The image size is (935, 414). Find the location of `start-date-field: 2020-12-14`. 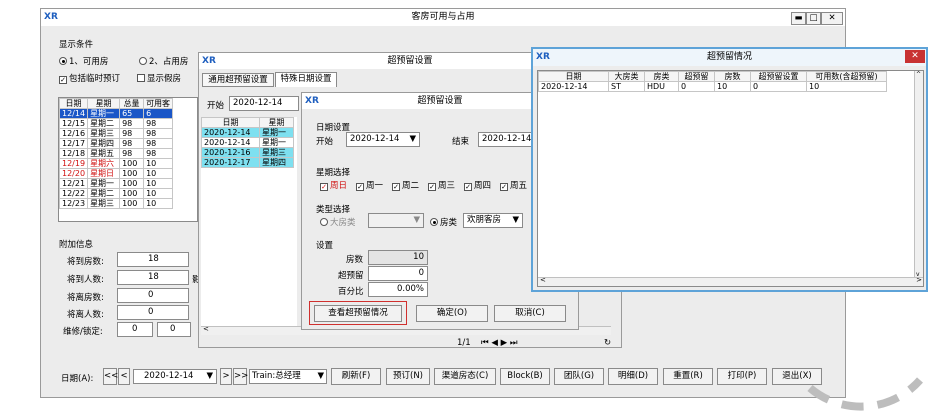

start-date-field: 2020-12-14 is located at coordinates (264, 103).